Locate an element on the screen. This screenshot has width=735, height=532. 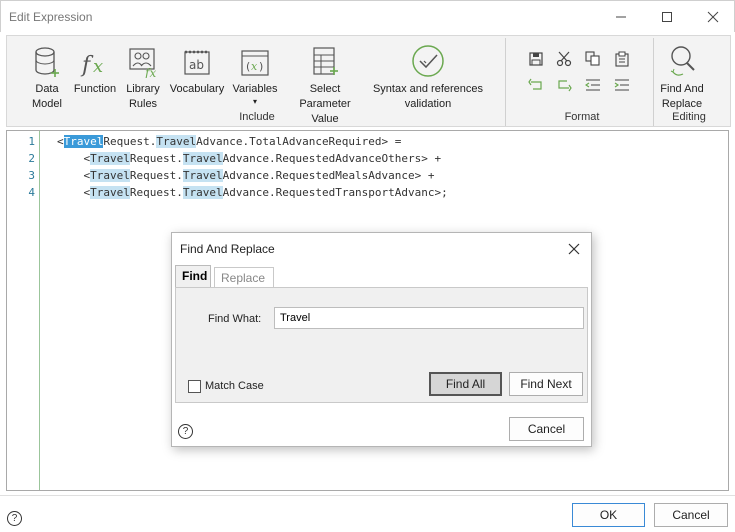
find-what-label: Find What: is located at coordinates (235, 319).